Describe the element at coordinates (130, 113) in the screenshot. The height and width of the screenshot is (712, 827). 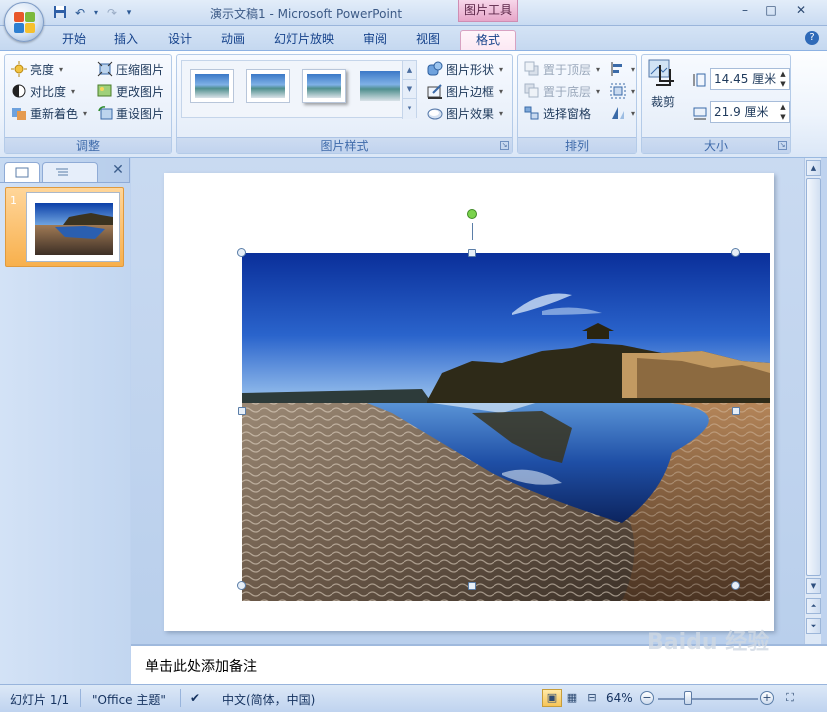
I see `reset-picture-button: 重设图片` at that location.